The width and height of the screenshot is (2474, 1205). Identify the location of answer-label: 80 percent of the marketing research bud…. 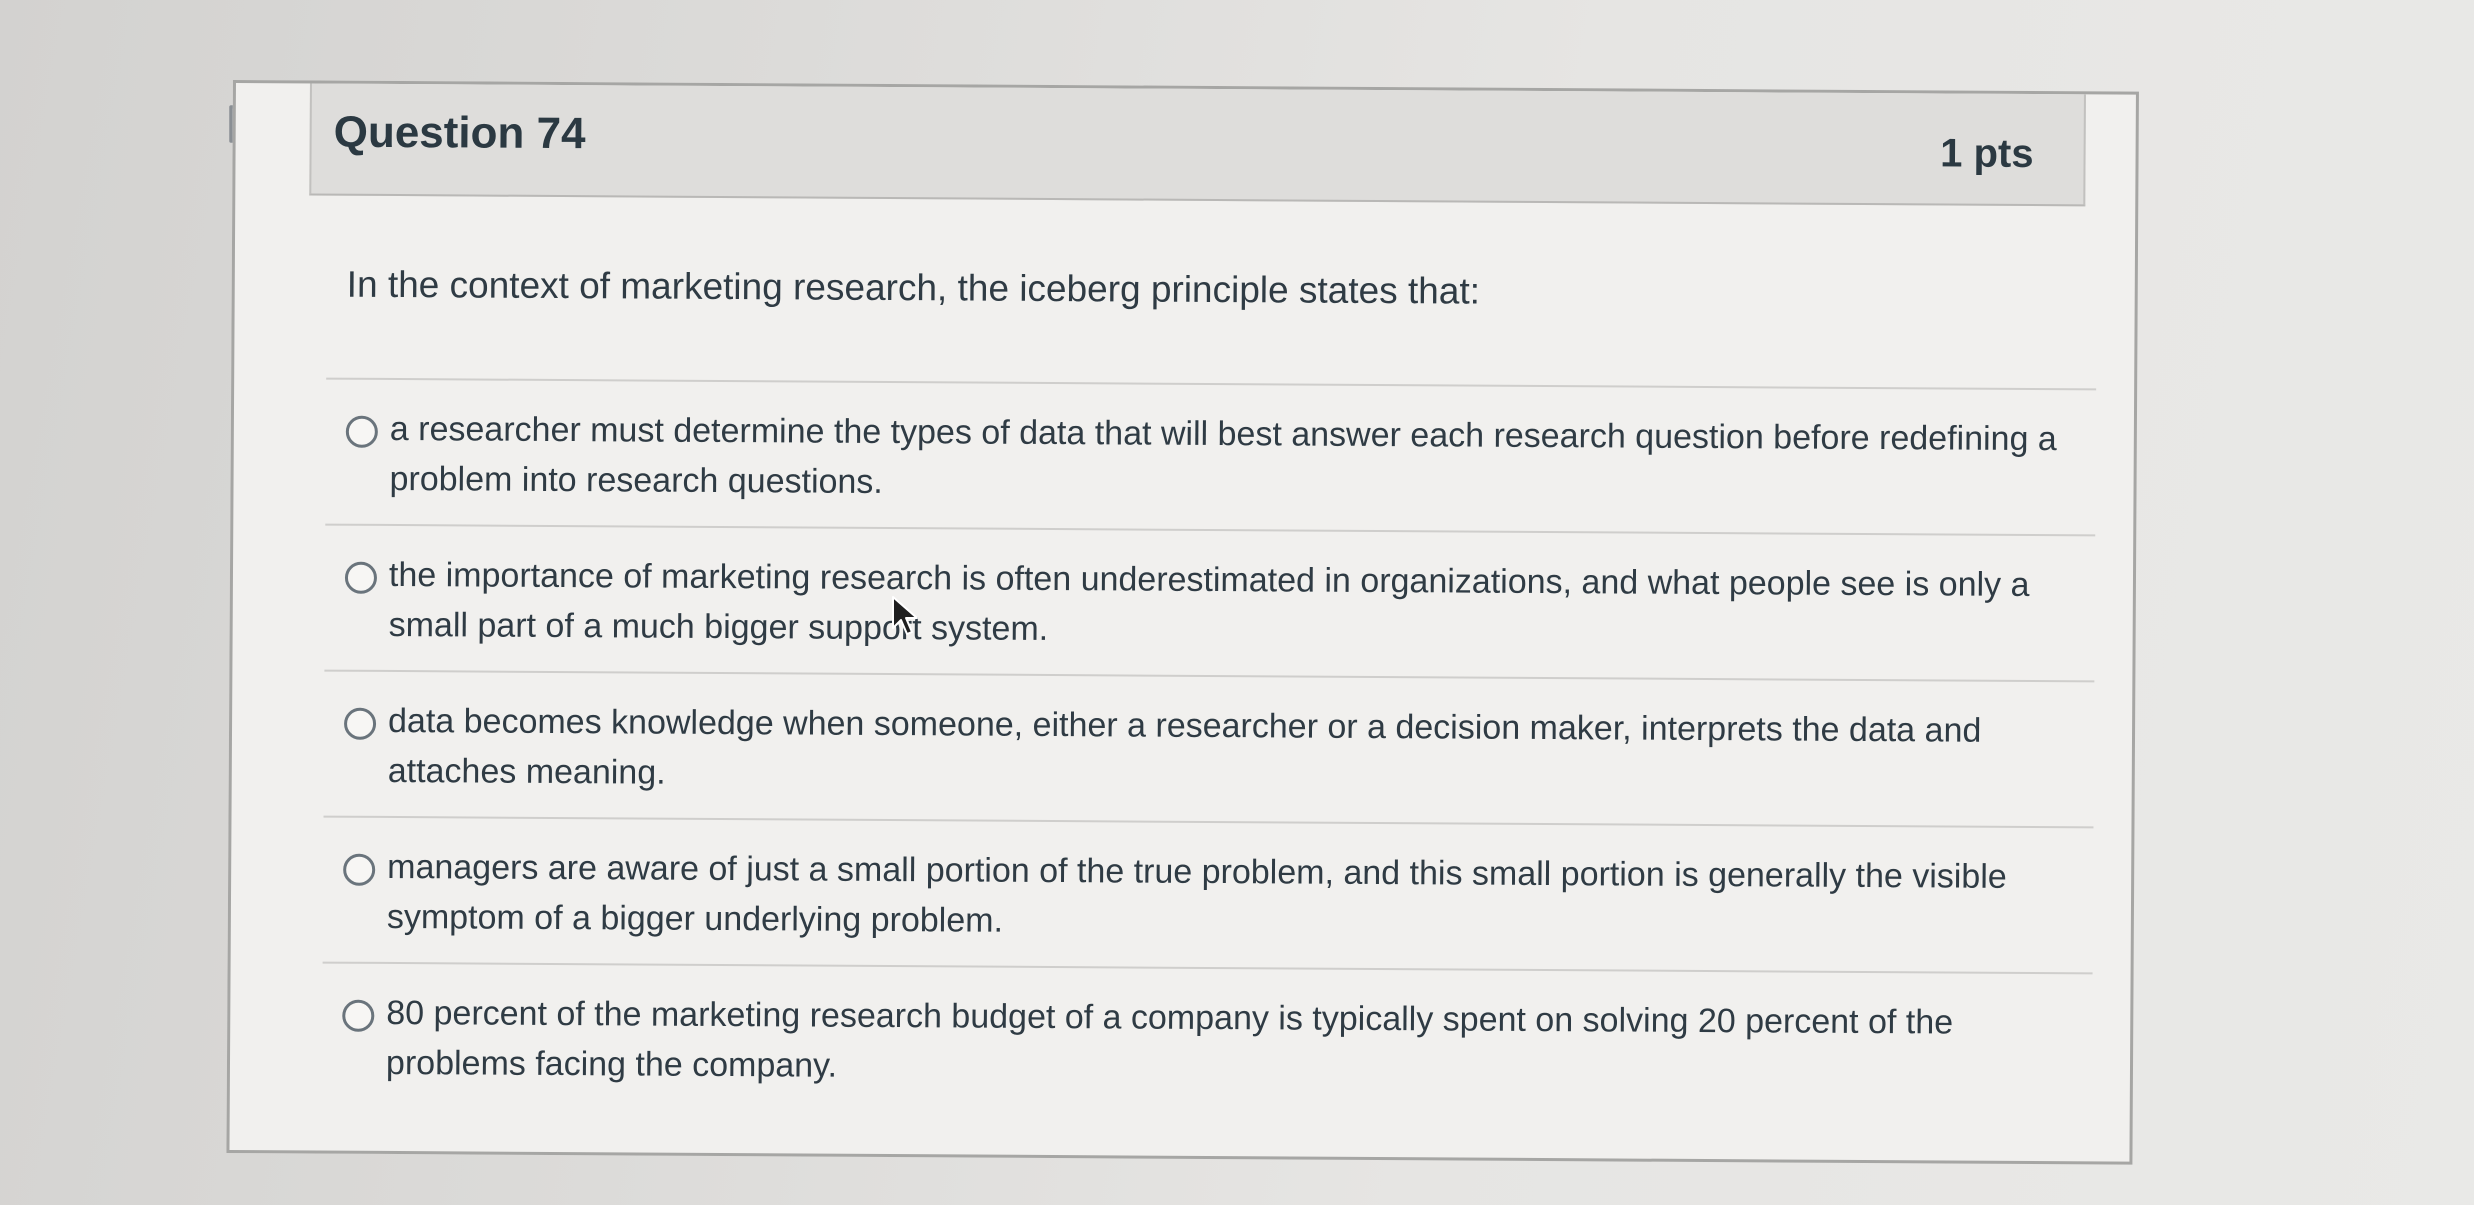
(1229, 1043).